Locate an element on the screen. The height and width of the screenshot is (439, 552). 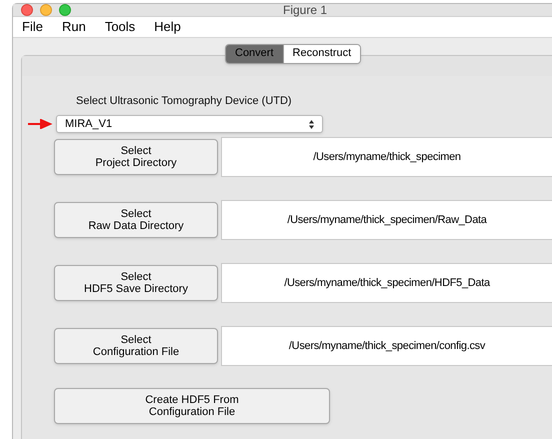
select-button: Select Raw Data Directory is located at coordinates (136, 220).